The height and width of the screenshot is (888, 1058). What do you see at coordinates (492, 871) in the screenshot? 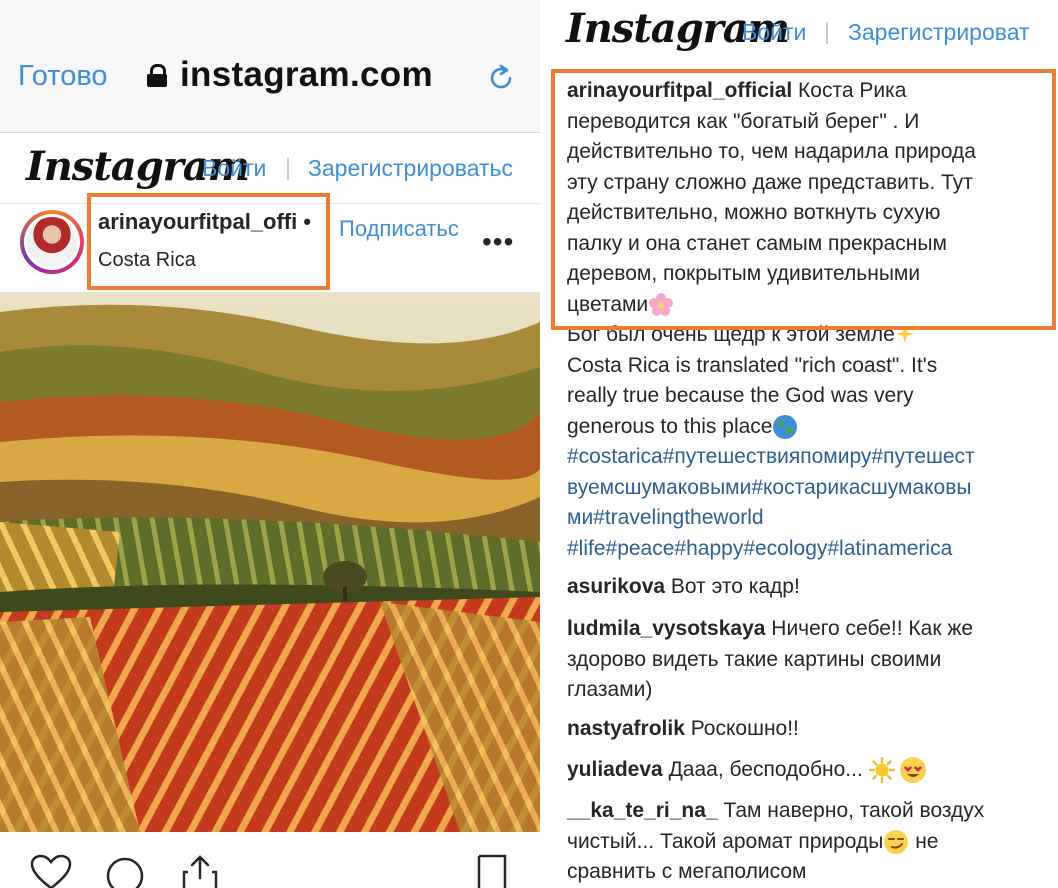
I see `bookmark-icon` at bounding box center [492, 871].